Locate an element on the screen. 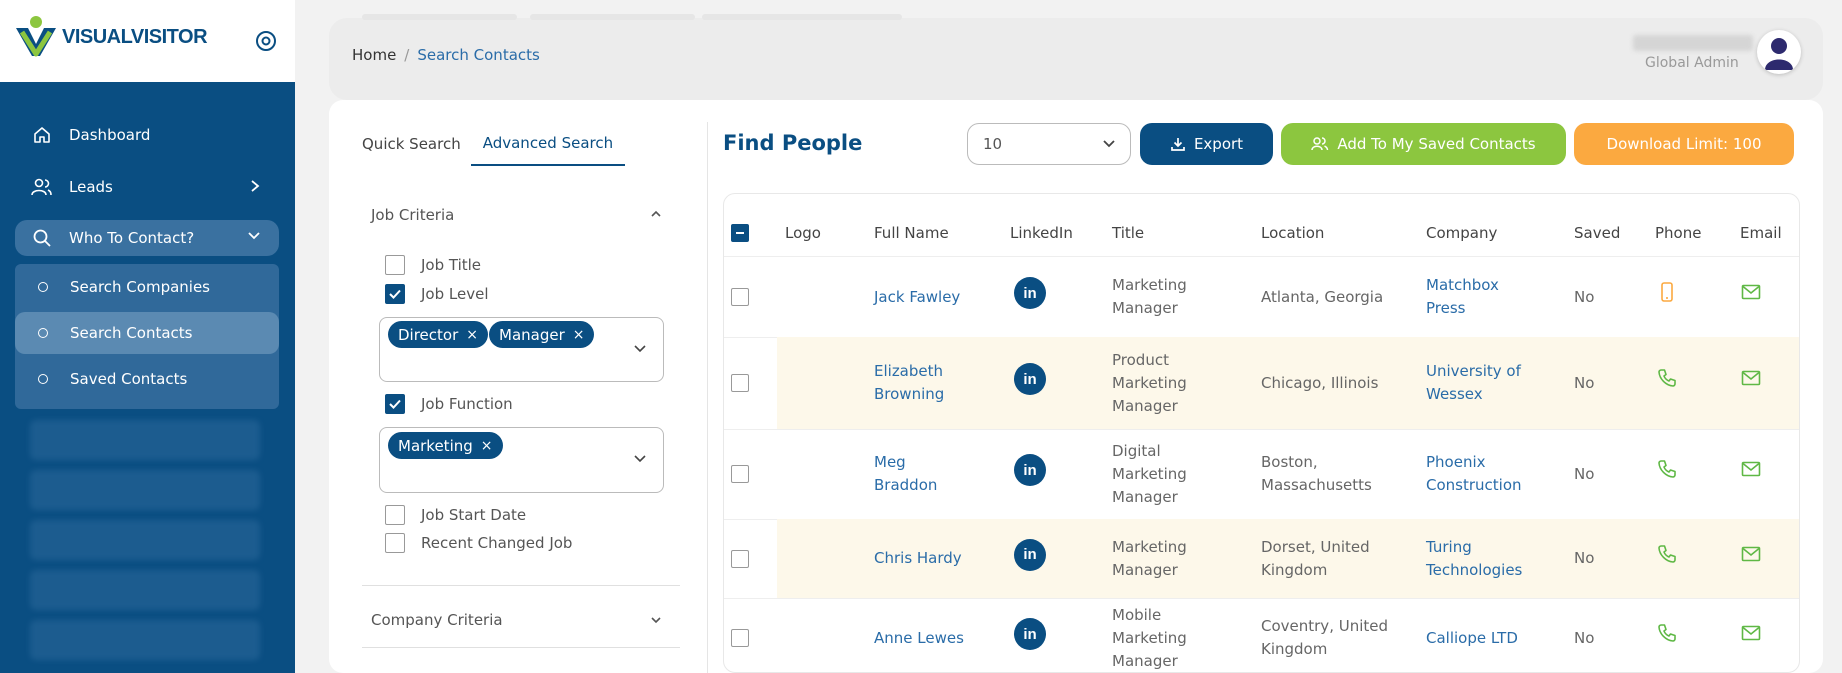 The width and height of the screenshot is (1842, 673). chevron-right-icon is located at coordinates (255, 186).